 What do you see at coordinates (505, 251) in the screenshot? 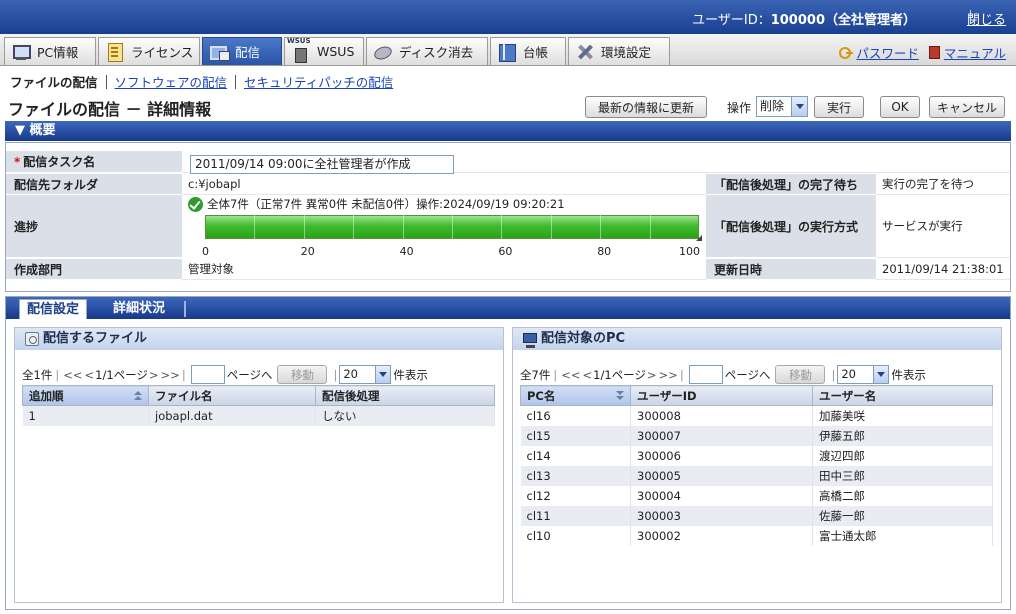
I see `progress-scale-label: 60` at bounding box center [505, 251].